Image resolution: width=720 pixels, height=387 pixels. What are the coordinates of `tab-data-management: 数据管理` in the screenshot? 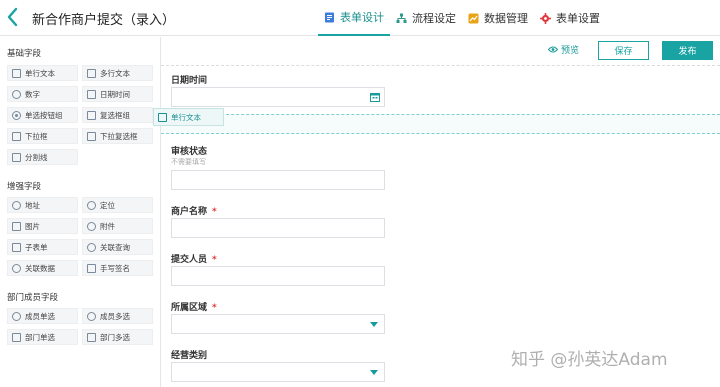 It's located at (498, 18).